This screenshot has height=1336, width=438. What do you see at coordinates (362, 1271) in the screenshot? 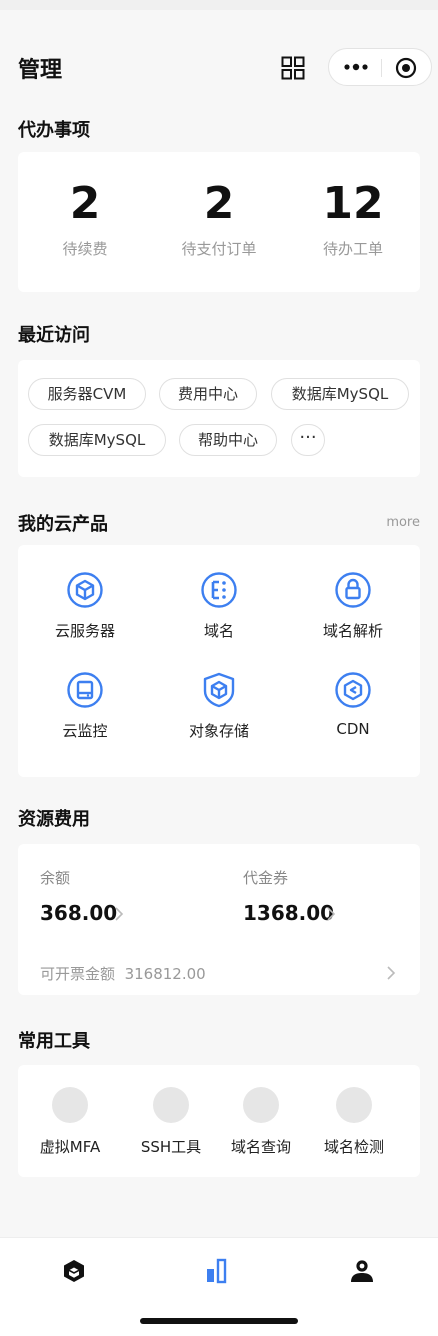
I see `user-icon` at bounding box center [362, 1271].